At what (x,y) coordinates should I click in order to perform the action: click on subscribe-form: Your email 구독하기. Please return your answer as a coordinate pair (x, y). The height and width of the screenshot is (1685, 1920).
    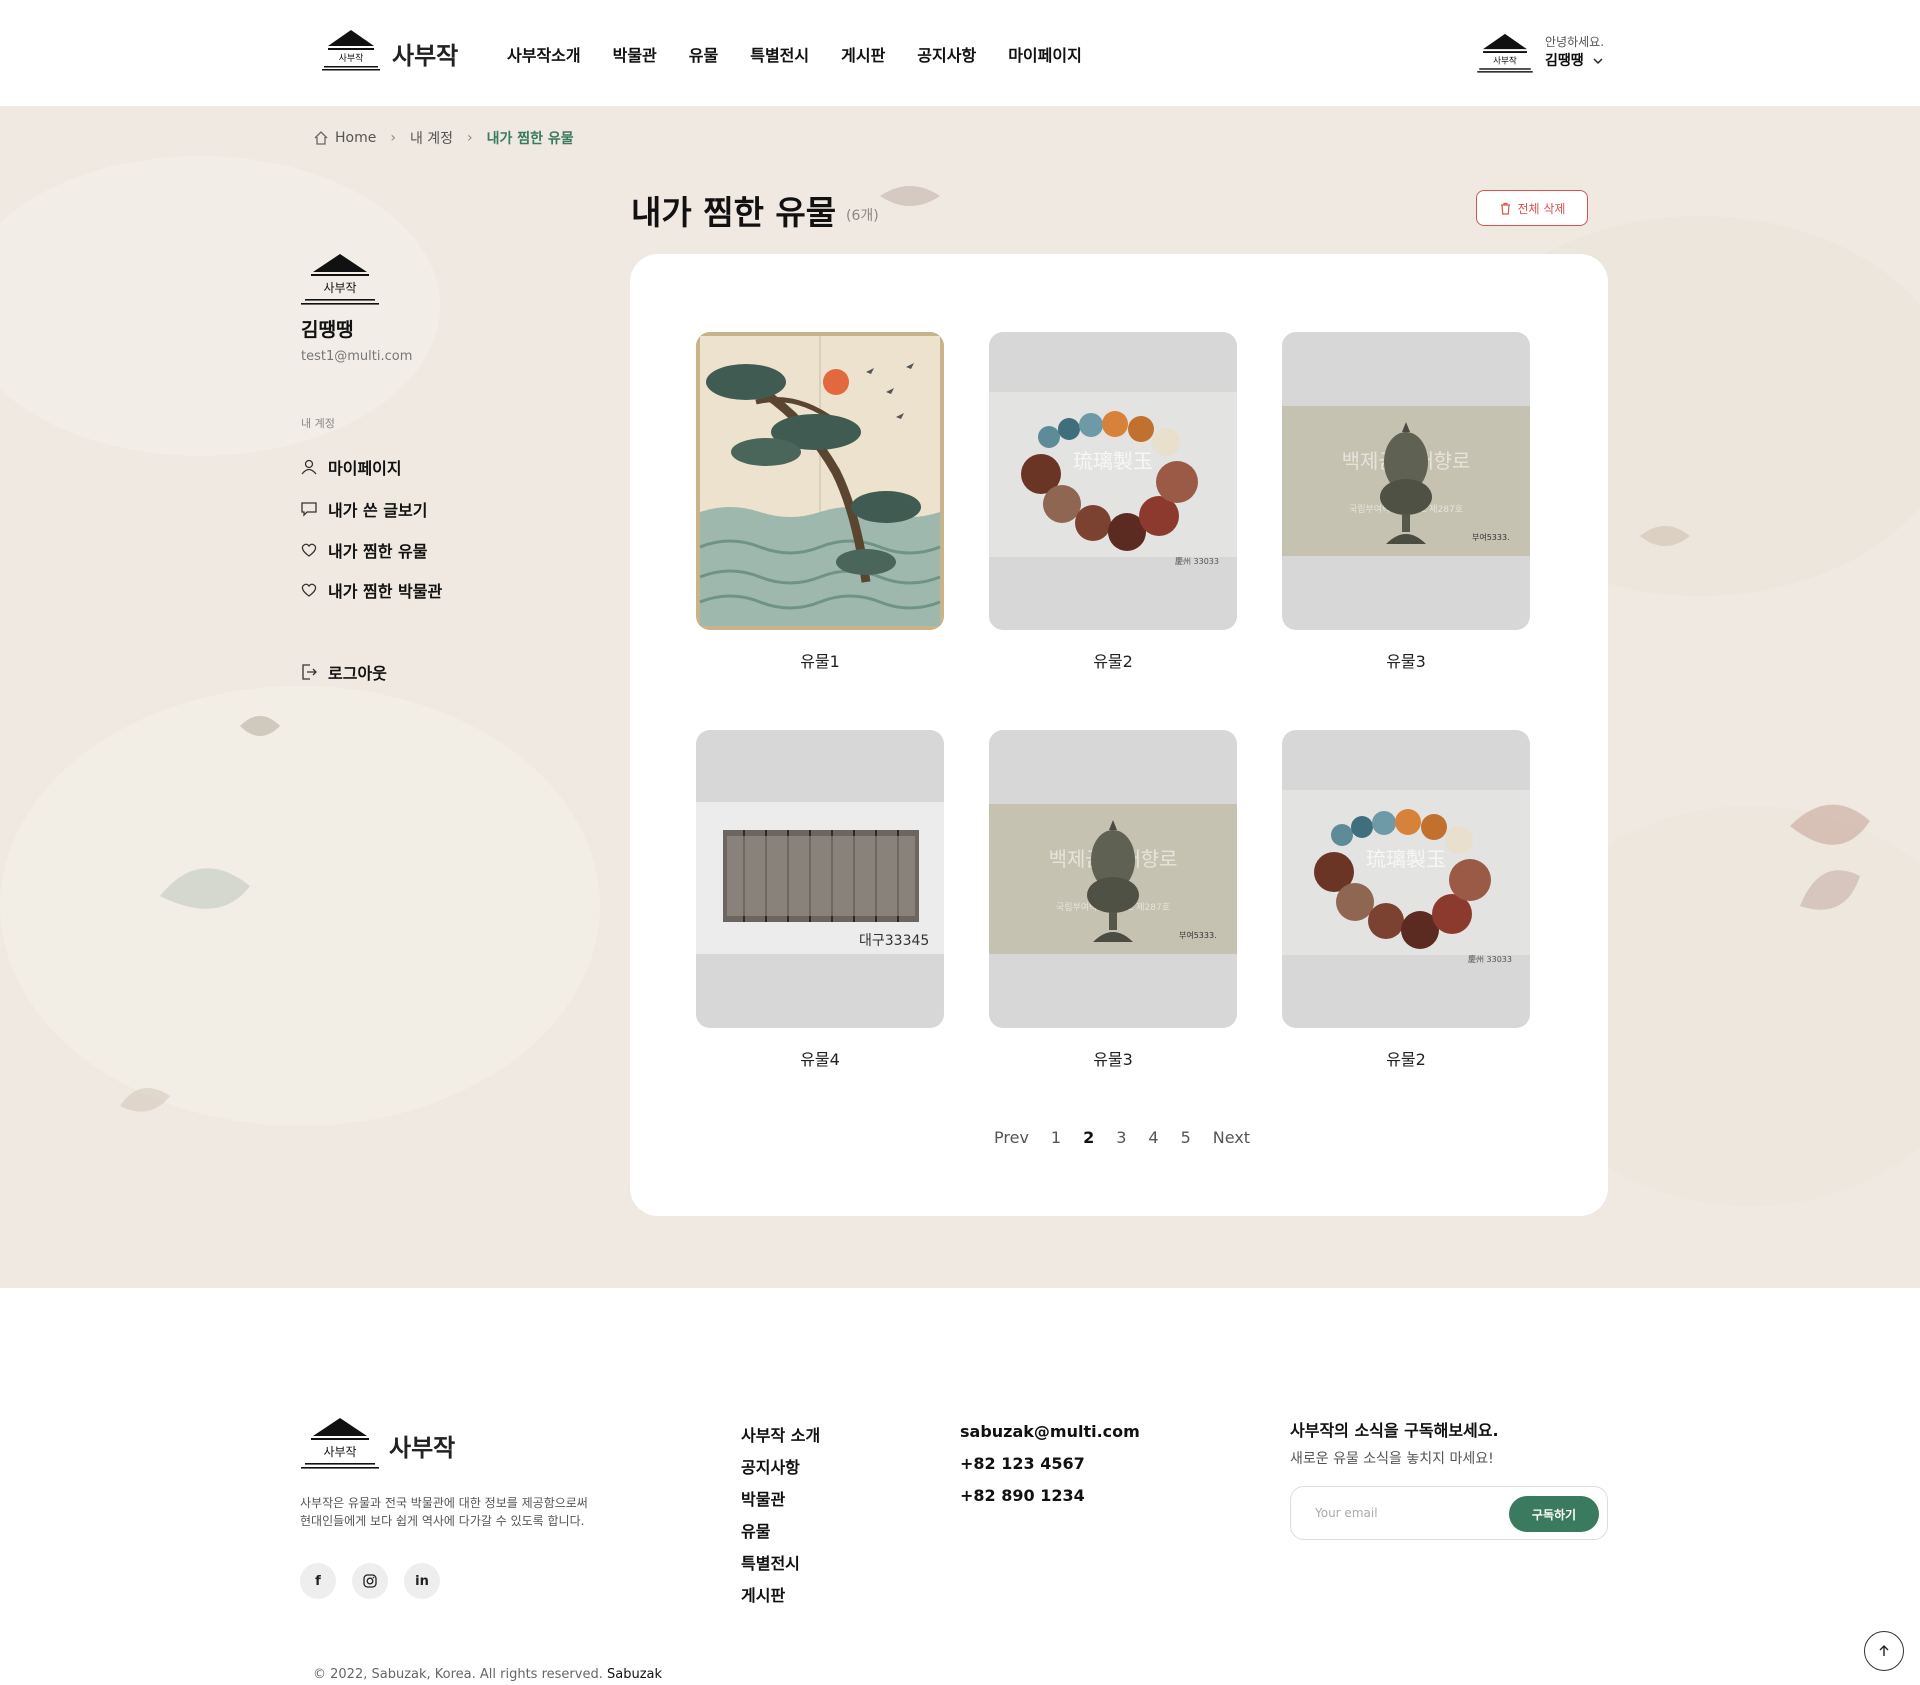
    Looking at the image, I should click on (1449, 1513).